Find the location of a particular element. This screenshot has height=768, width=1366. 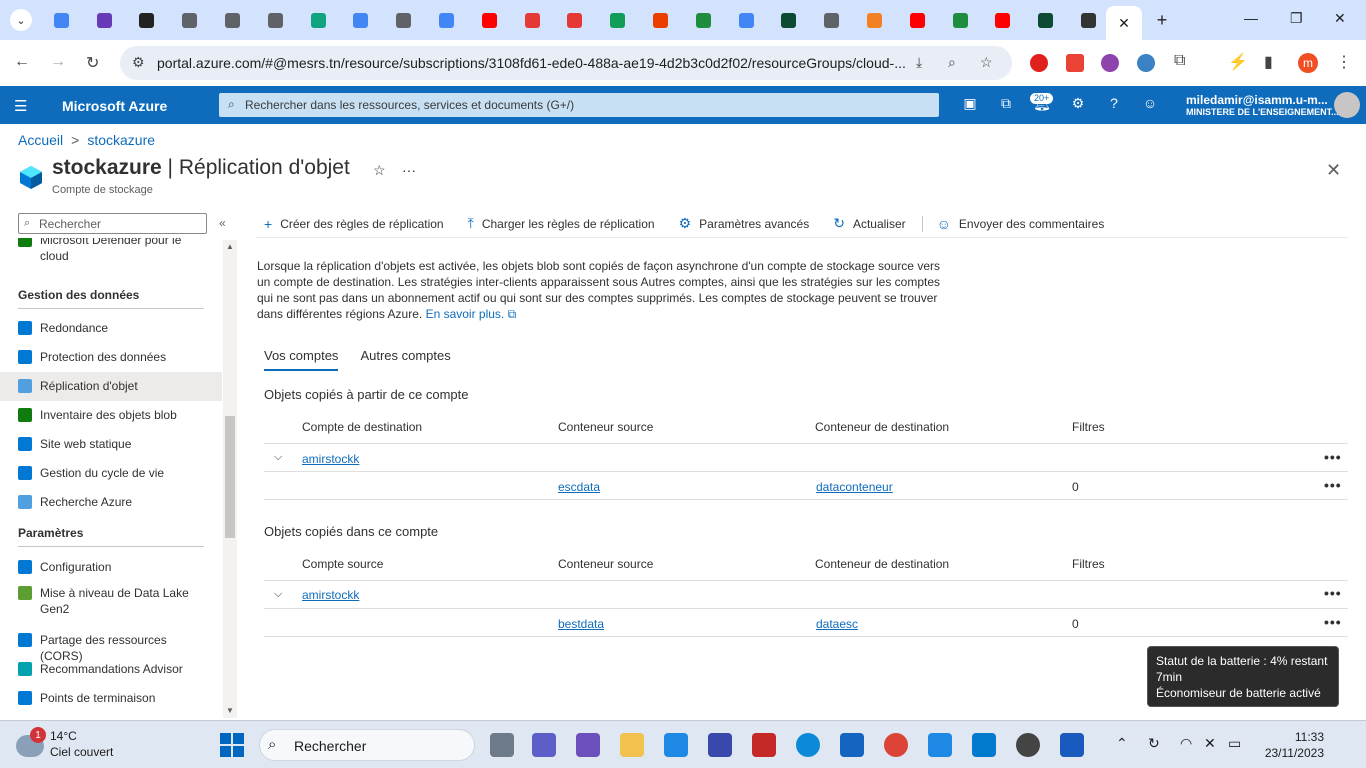

learn-more-link: En savoir plus. is located at coordinates (465, 314).